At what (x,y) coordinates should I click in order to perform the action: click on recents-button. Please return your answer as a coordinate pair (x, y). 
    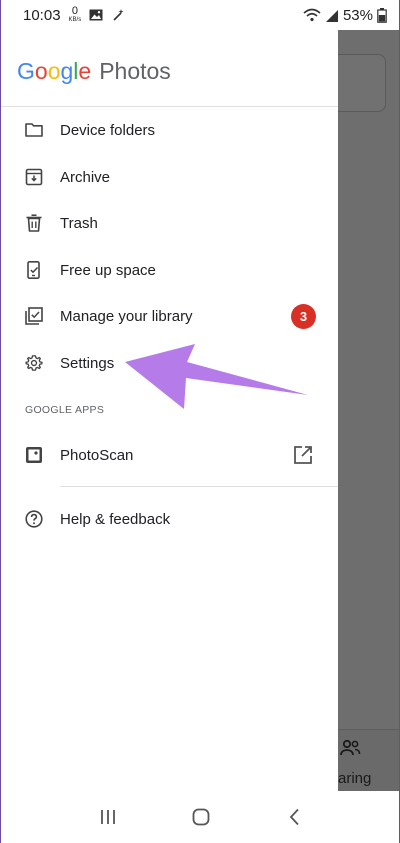
    Looking at the image, I should click on (108, 817).